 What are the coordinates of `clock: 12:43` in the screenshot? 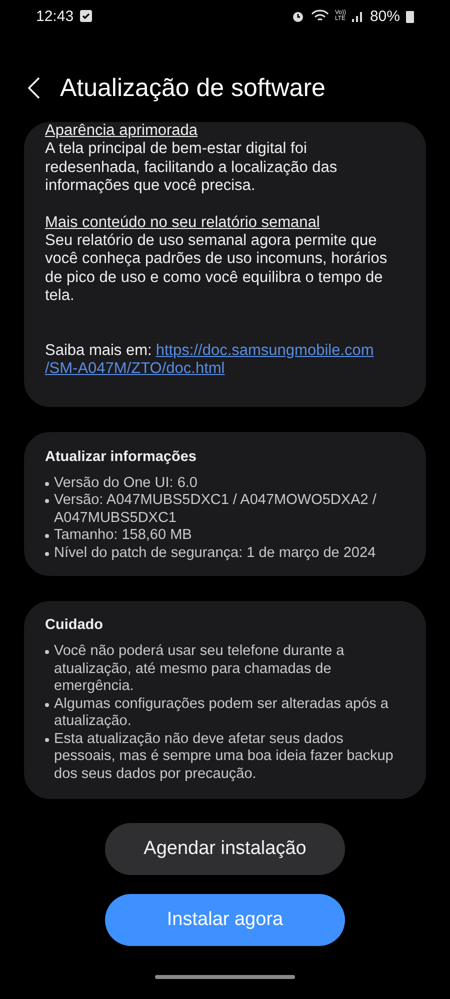 It's located at (55, 16).